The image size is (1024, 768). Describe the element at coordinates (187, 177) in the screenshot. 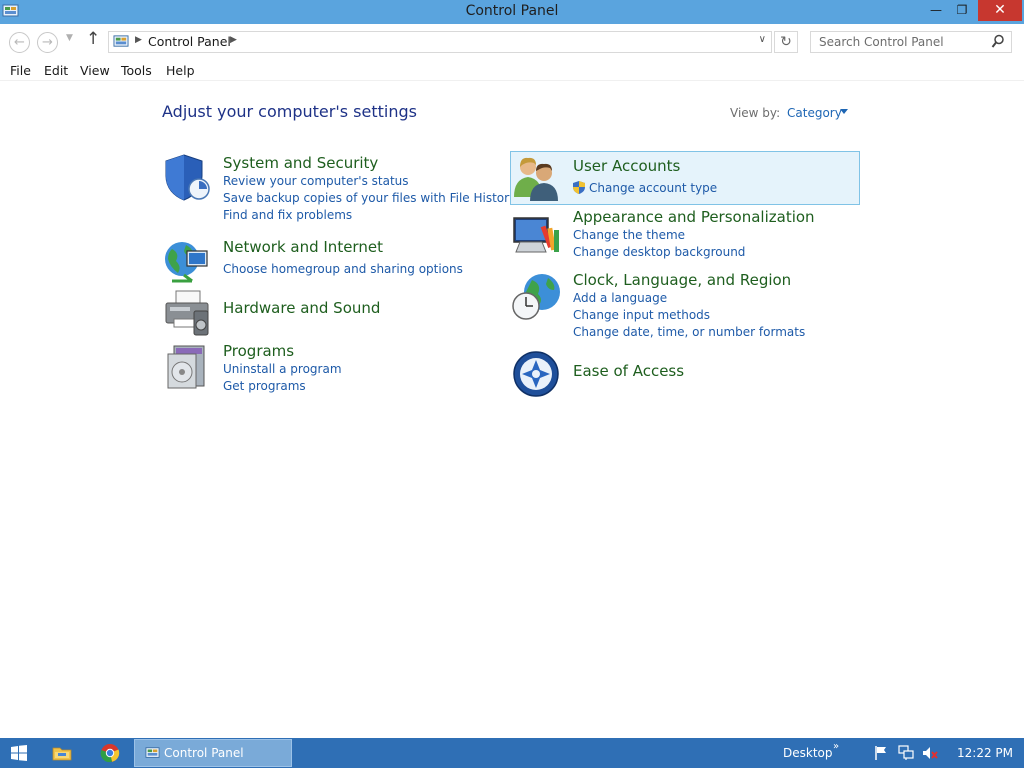

I see `shield-icon` at that location.